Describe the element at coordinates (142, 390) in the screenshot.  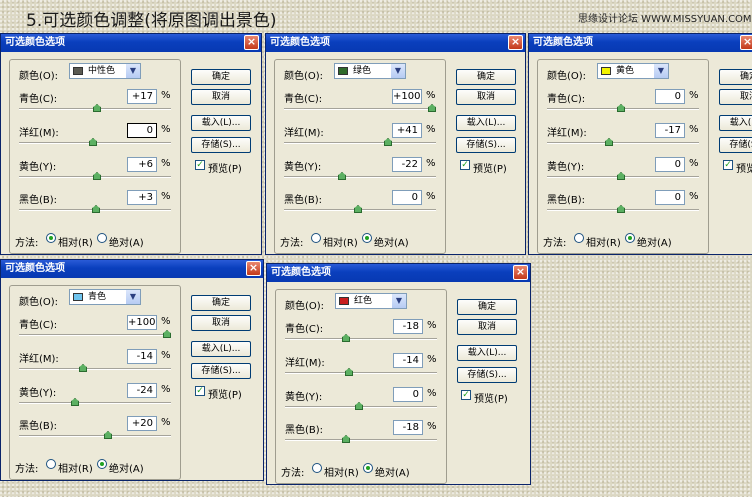
I see `yellow-value-input: -24` at that location.